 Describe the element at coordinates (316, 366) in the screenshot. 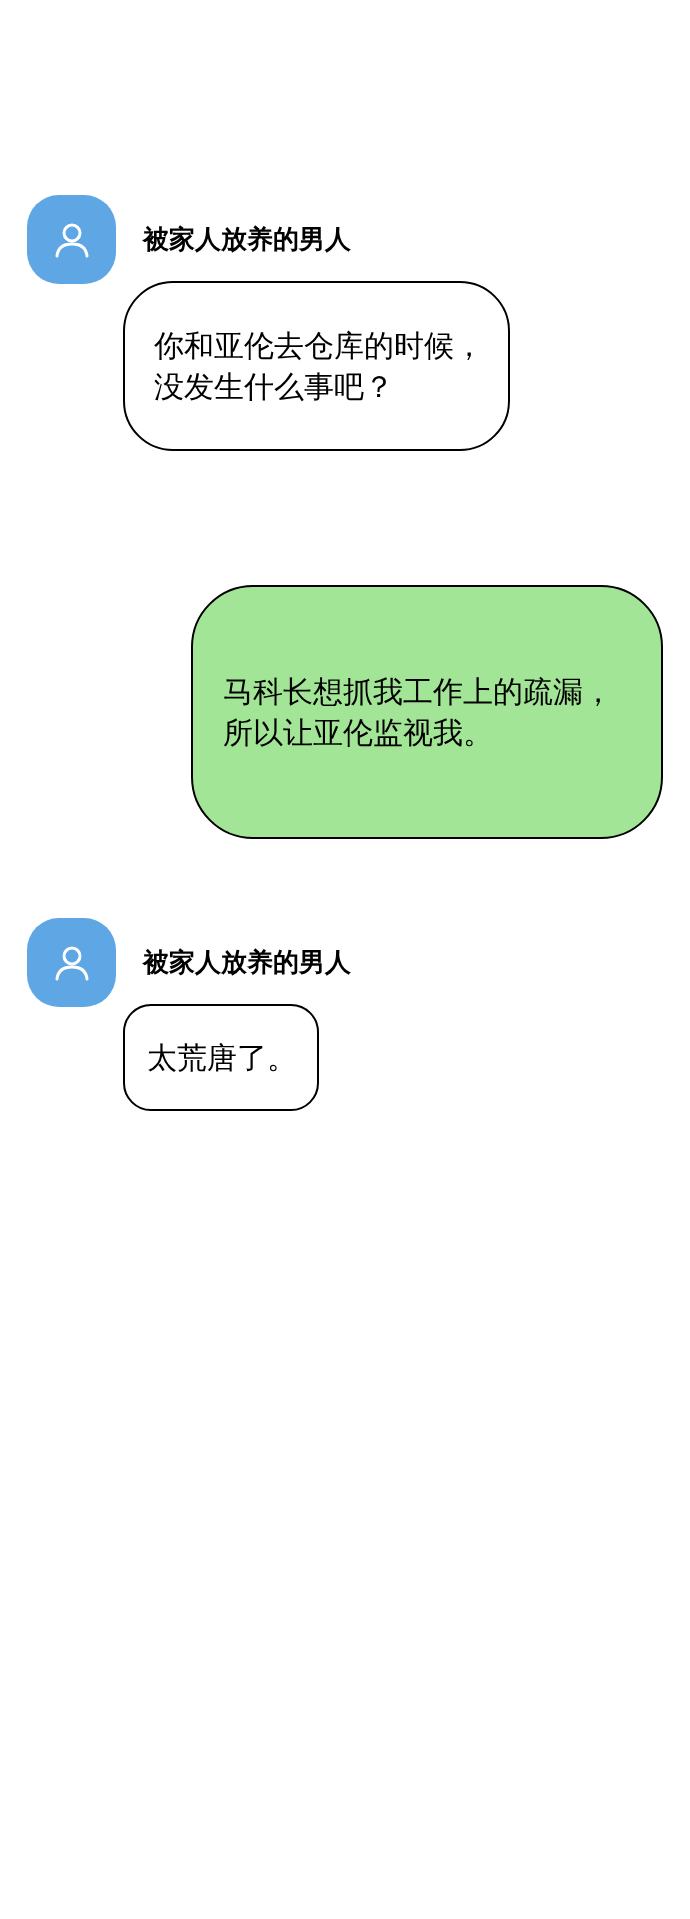

I see `message-bubble: 你和亚伦去仓库的时候， 没发生什么事吧？` at that location.